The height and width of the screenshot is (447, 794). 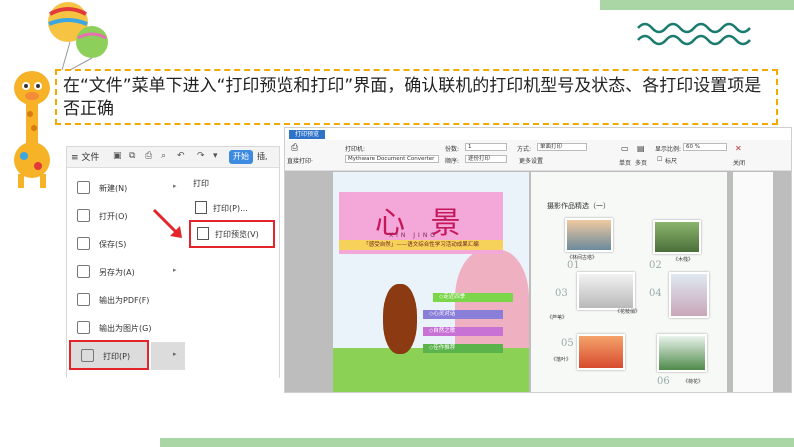 What do you see at coordinates (524, 149) in the screenshot?
I see `mode-label: 方式:` at bounding box center [524, 149].